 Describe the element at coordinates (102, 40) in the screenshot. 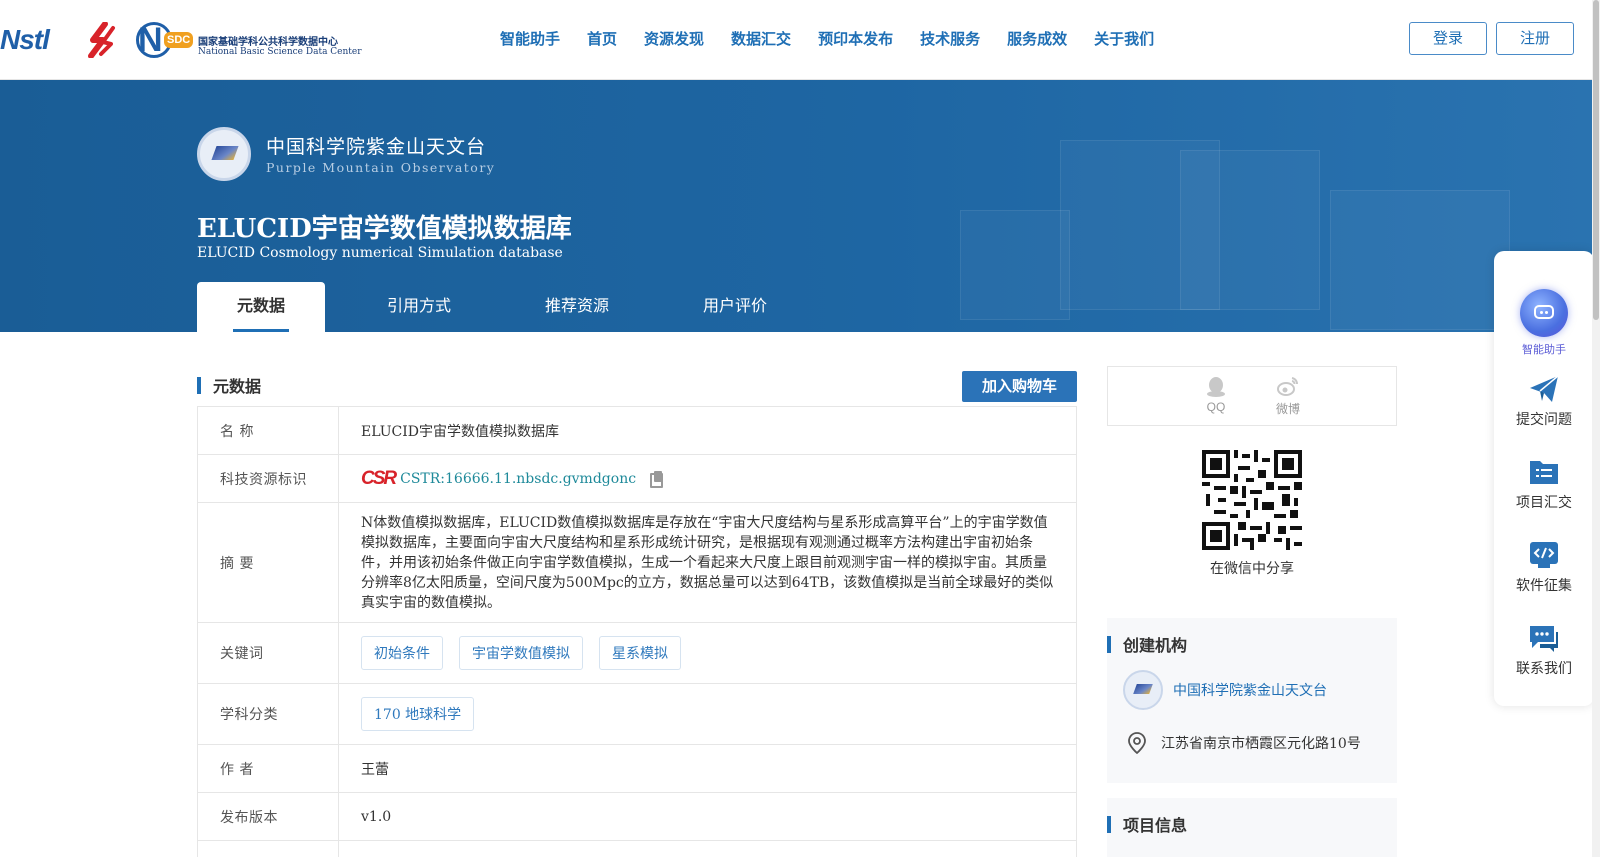

I see `s-logo` at that location.